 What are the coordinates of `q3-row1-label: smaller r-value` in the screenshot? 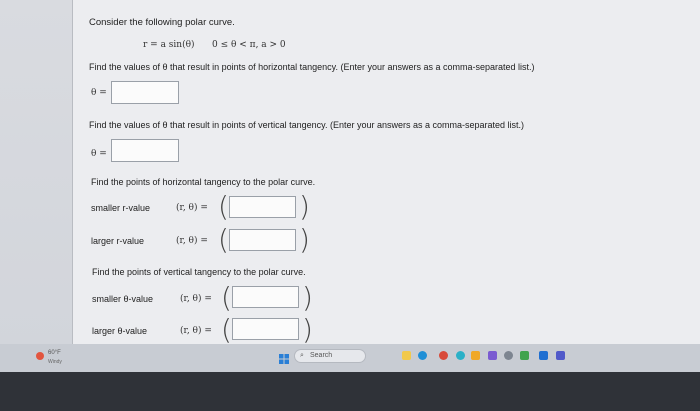 It's located at (121, 208).